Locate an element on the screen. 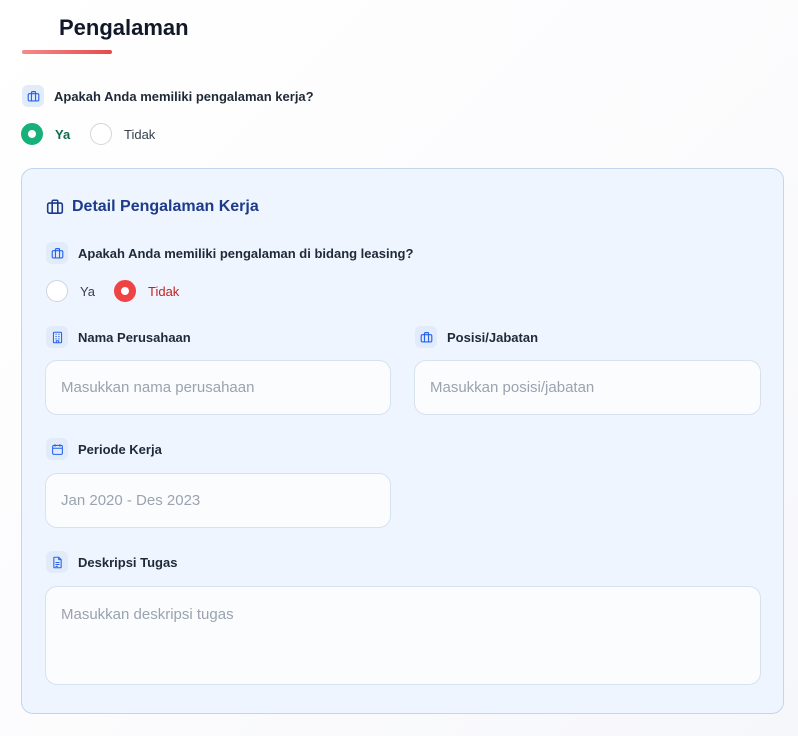 This screenshot has width=798, height=736. section-title-underline is located at coordinates (67, 52).